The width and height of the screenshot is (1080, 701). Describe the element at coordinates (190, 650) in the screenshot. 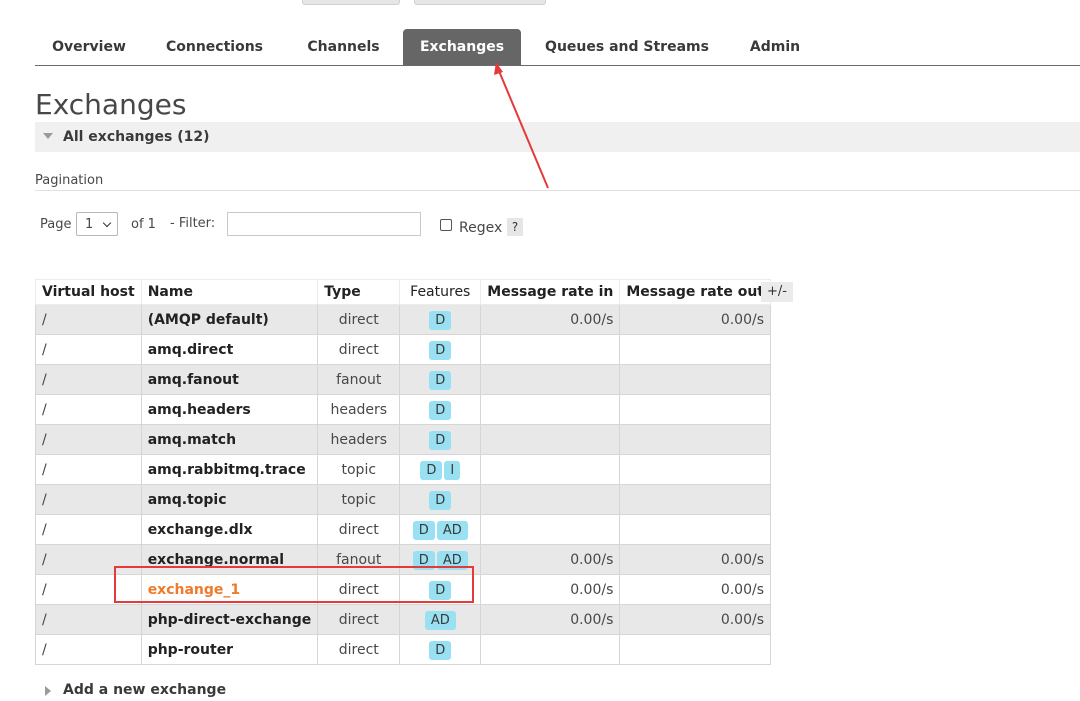

I see `exchange-name: php-router` at that location.